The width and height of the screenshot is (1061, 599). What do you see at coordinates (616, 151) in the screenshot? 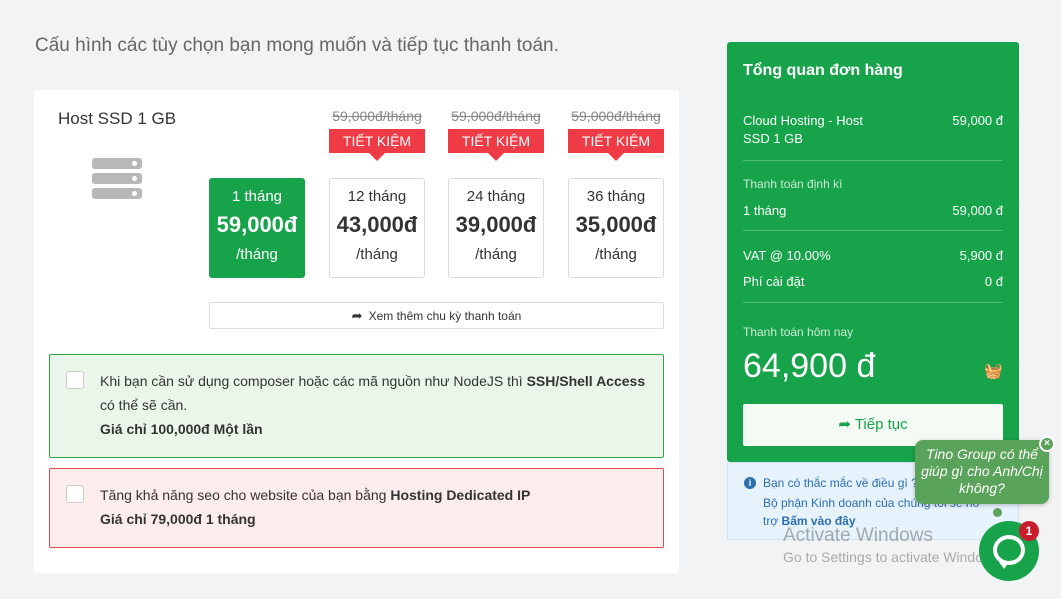
I see `save-badge-36: TIẾT KIỆM 40%` at bounding box center [616, 151].